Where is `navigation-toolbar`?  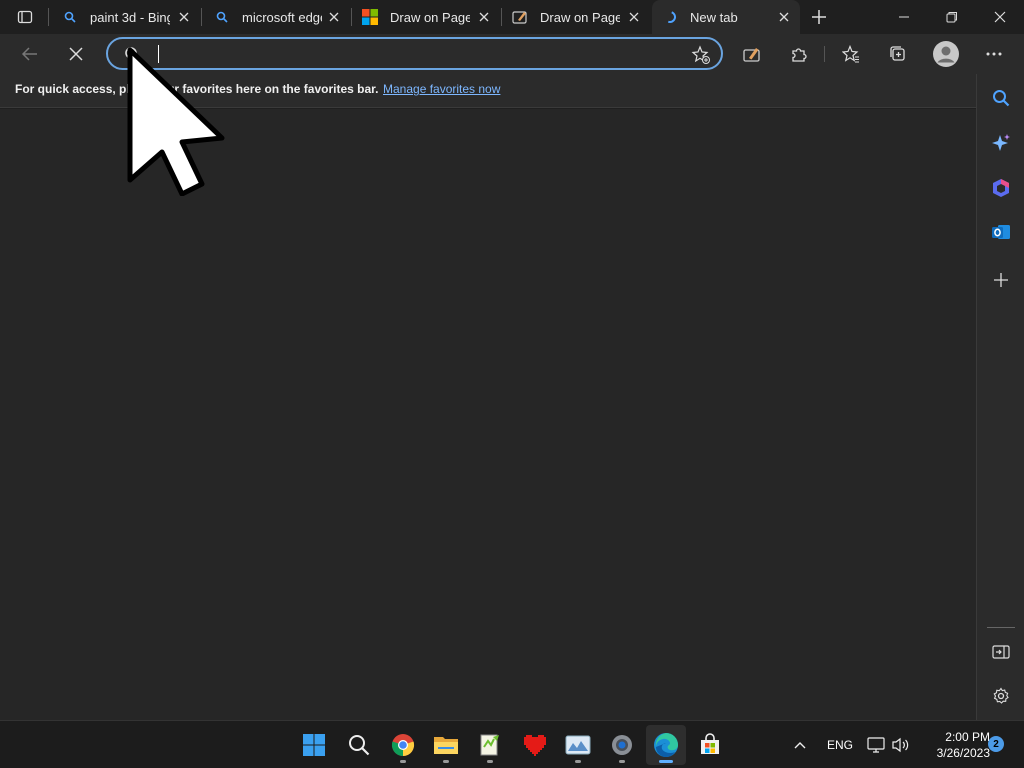 navigation-toolbar is located at coordinates (512, 54).